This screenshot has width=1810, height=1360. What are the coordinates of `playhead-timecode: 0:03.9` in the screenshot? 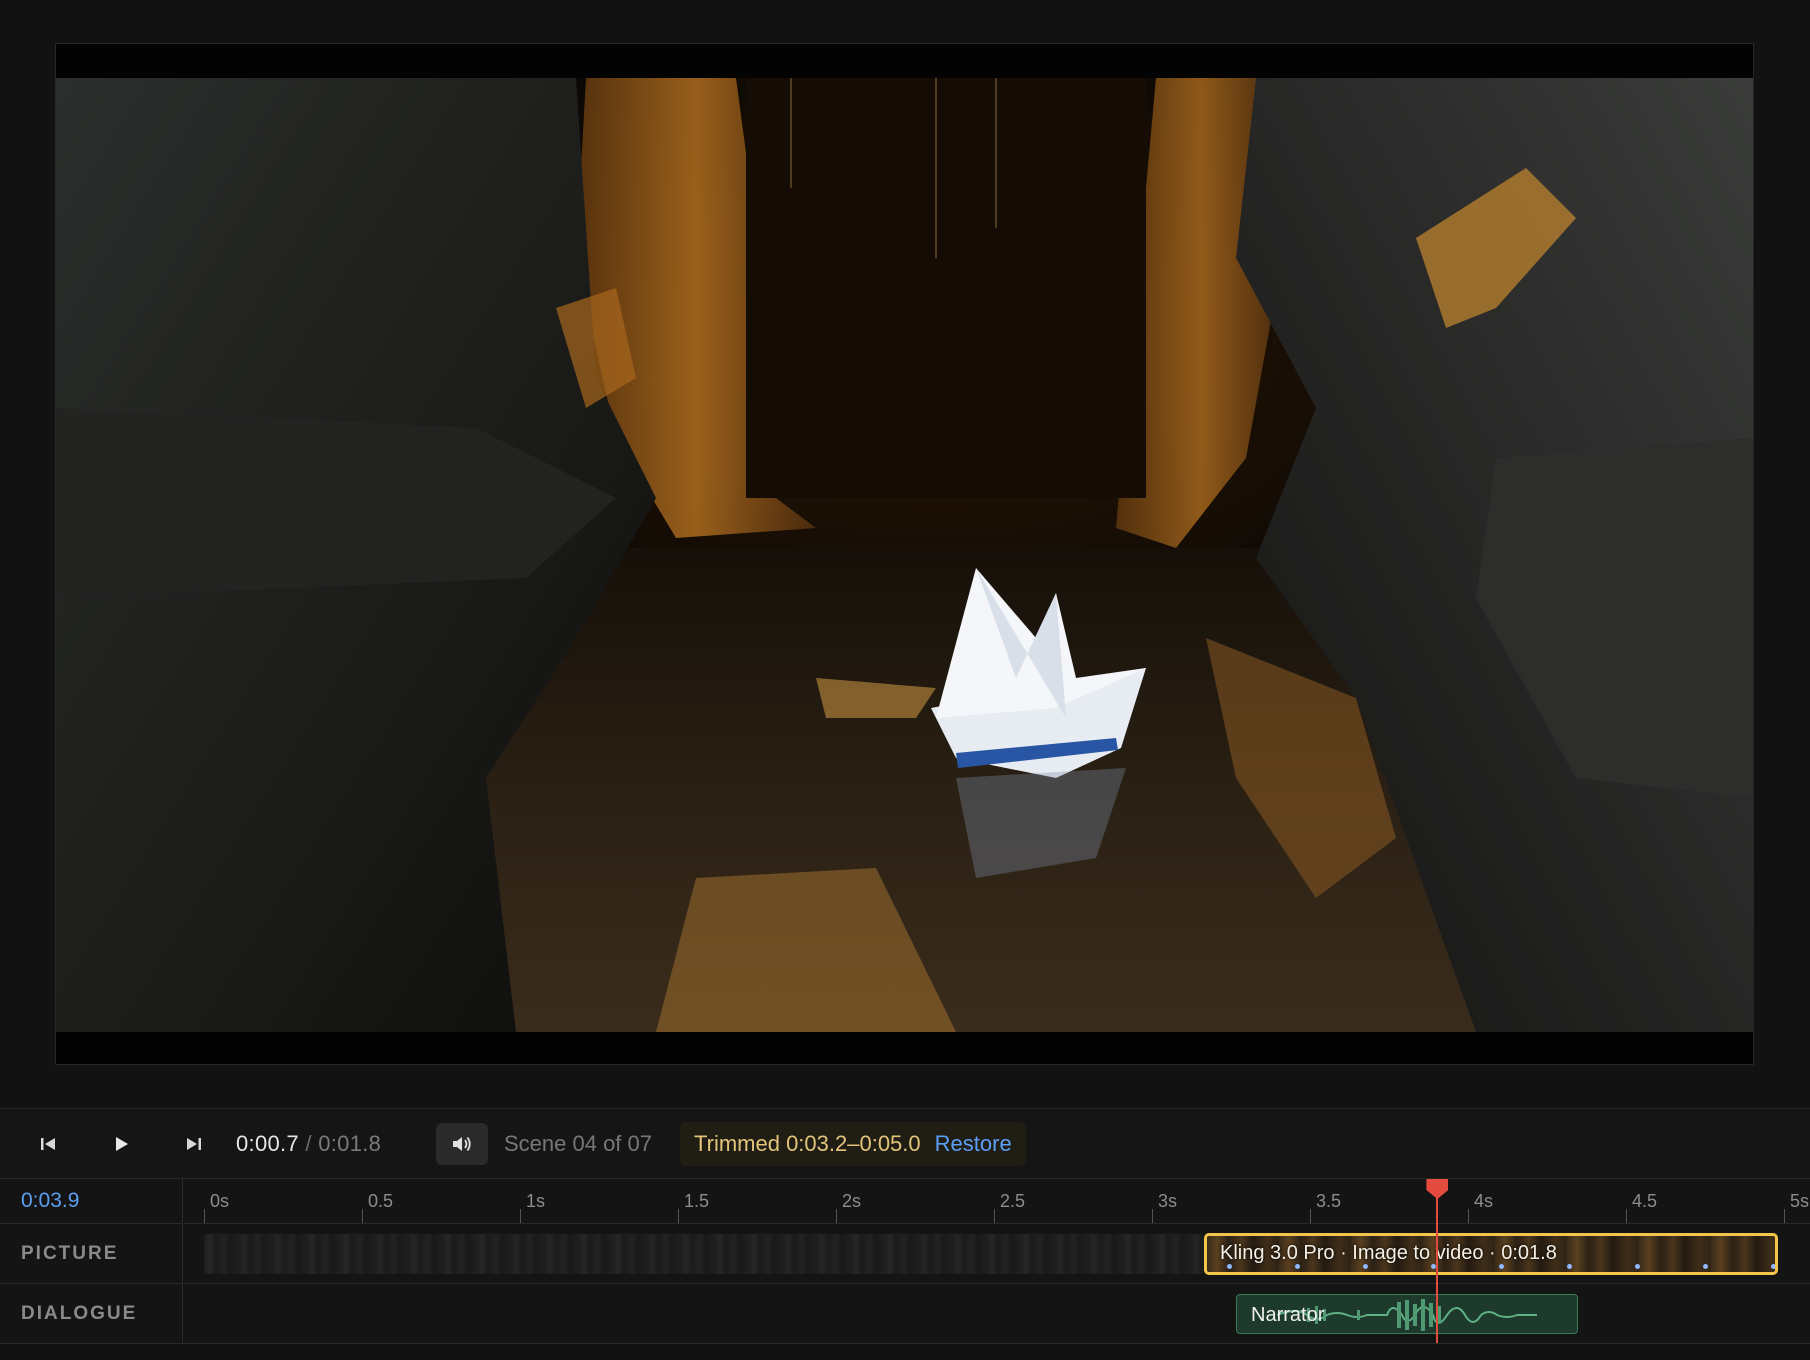 It's located at (50, 1200).